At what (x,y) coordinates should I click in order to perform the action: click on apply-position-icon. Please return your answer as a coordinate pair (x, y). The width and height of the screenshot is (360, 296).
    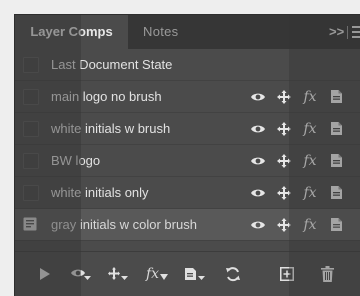
    Looking at the image, I should click on (118, 274).